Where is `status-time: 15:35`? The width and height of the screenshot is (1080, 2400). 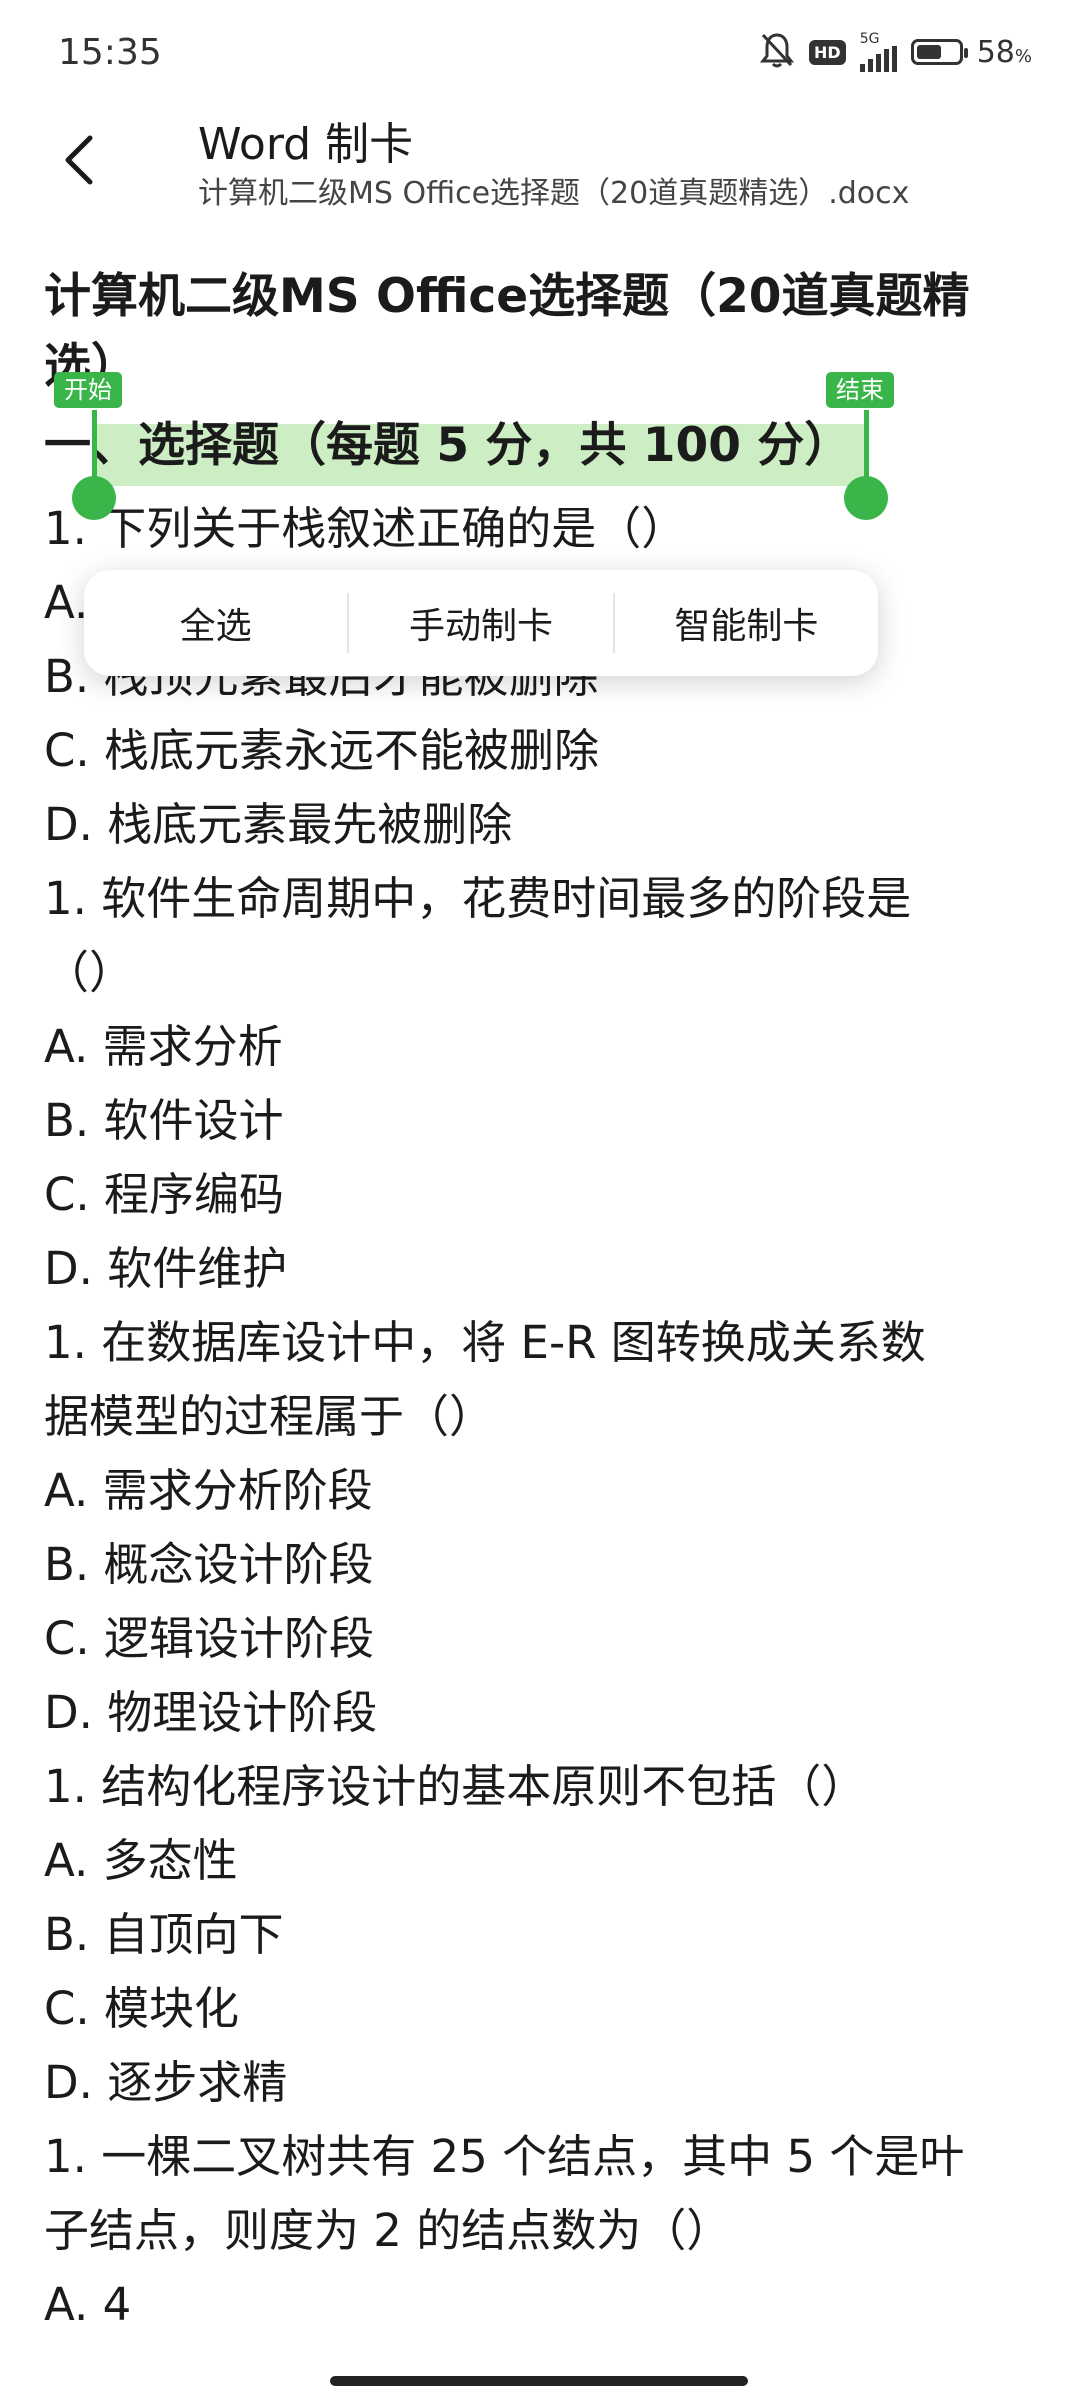 status-time: 15:35 is located at coordinates (110, 52).